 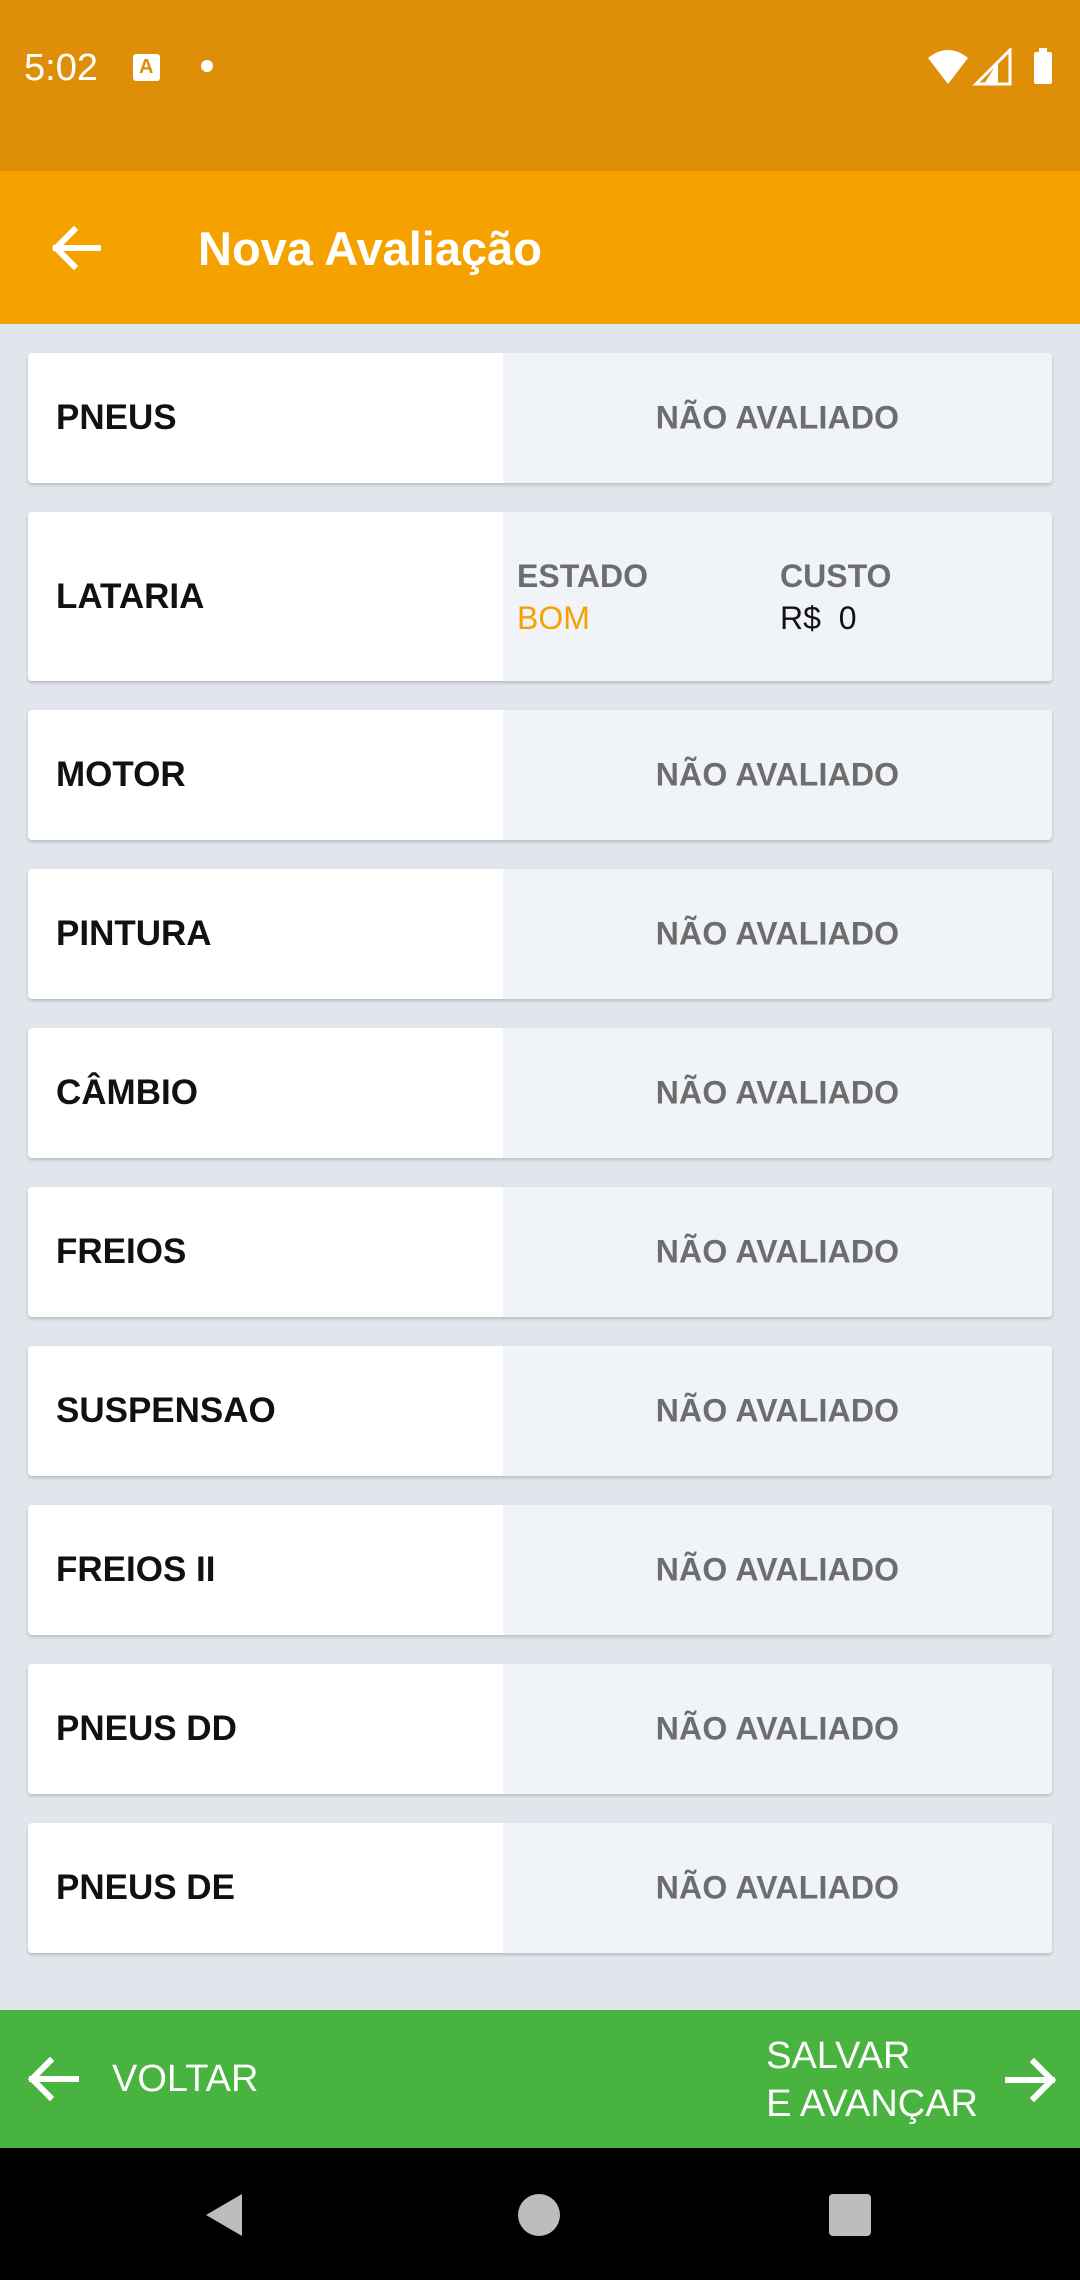 What do you see at coordinates (207, 66) in the screenshot?
I see `dot-icon` at bounding box center [207, 66].